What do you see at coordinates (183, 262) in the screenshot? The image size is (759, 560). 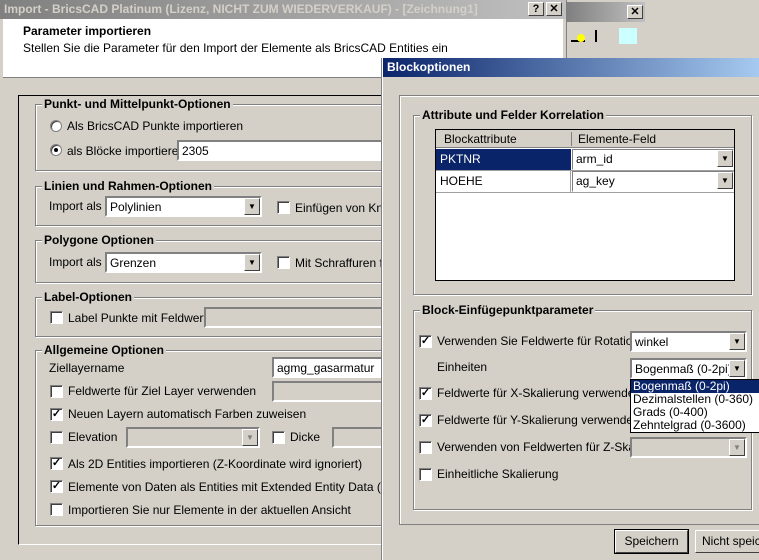 I see `polygone-import-select: Grenzen ▼` at bounding box center [183, 262].